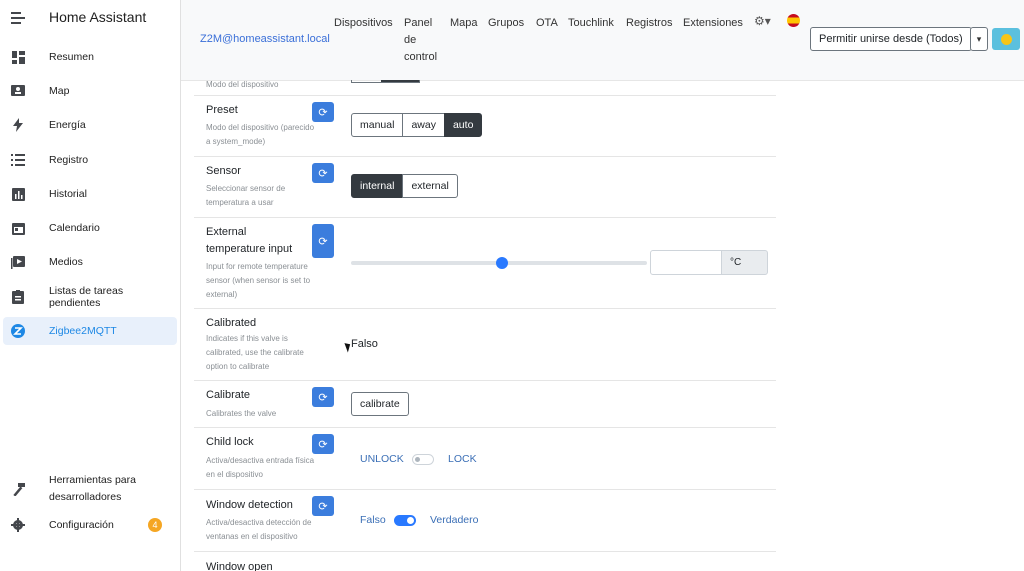 This screenshot has height=571, width=1024. I want to click on media-icon, so click(18, 262).